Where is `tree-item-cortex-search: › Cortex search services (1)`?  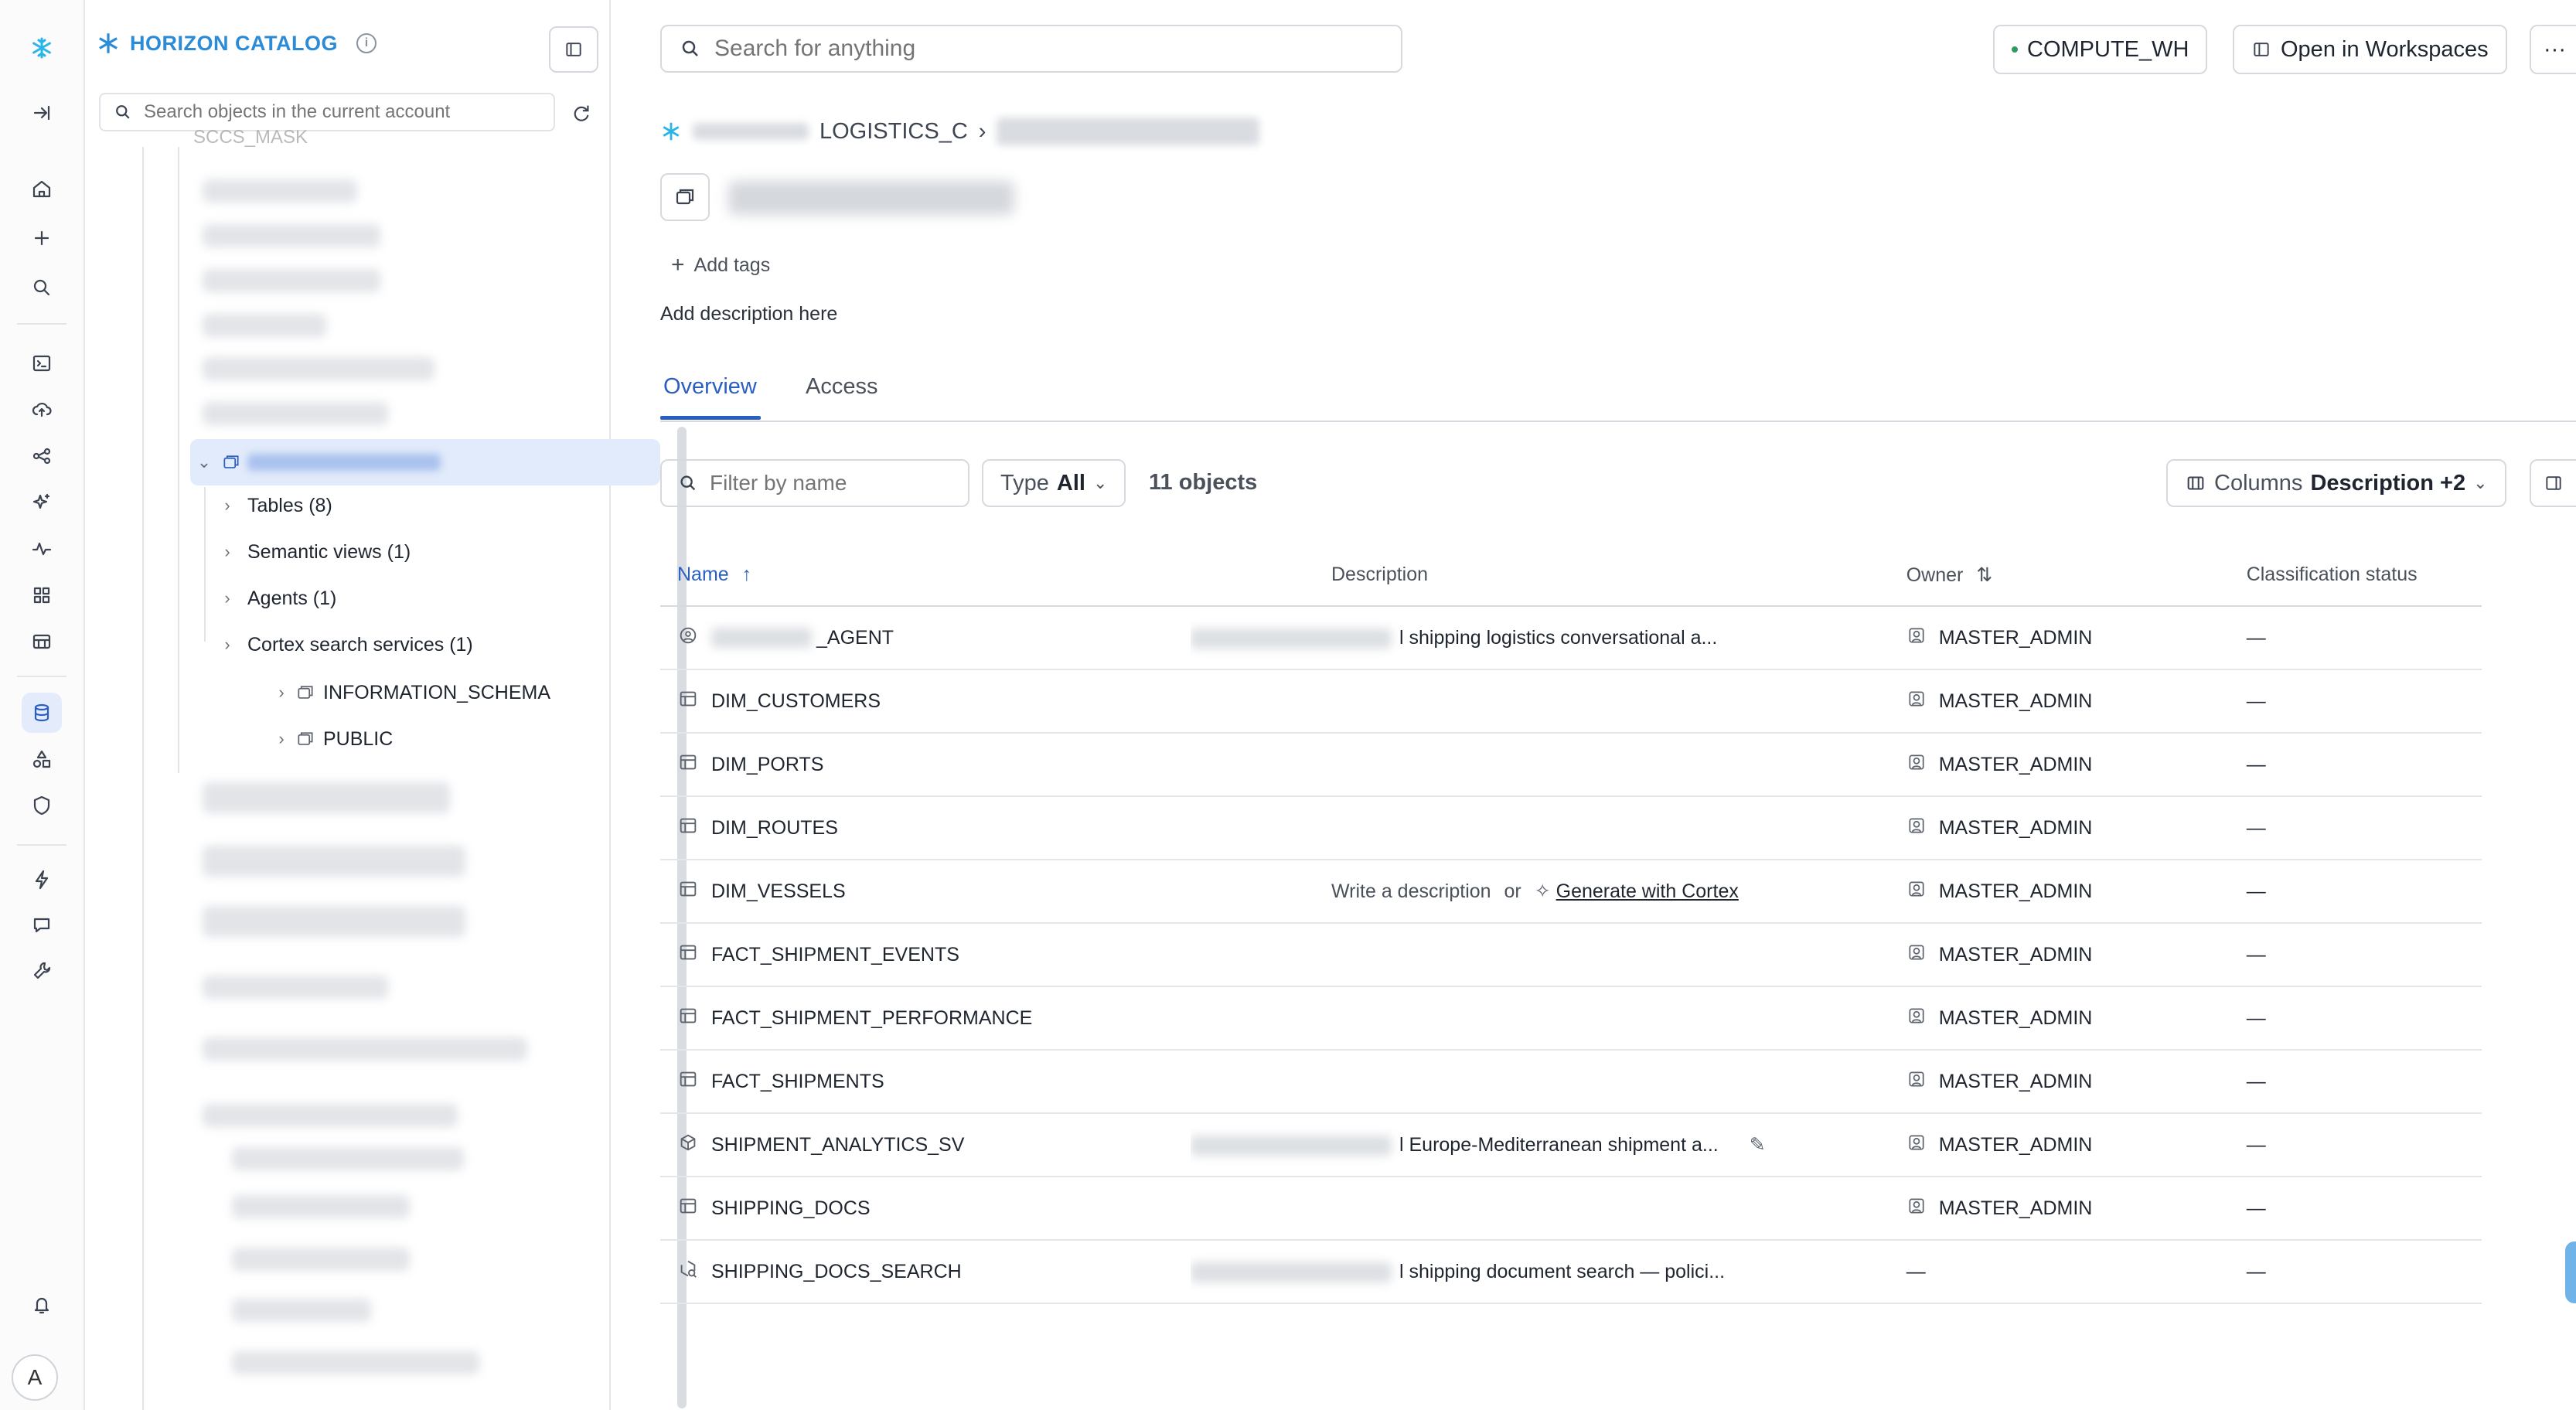 tree-item-cortex-search: › Cortex search services (1) is located at coordinates (344, 645).